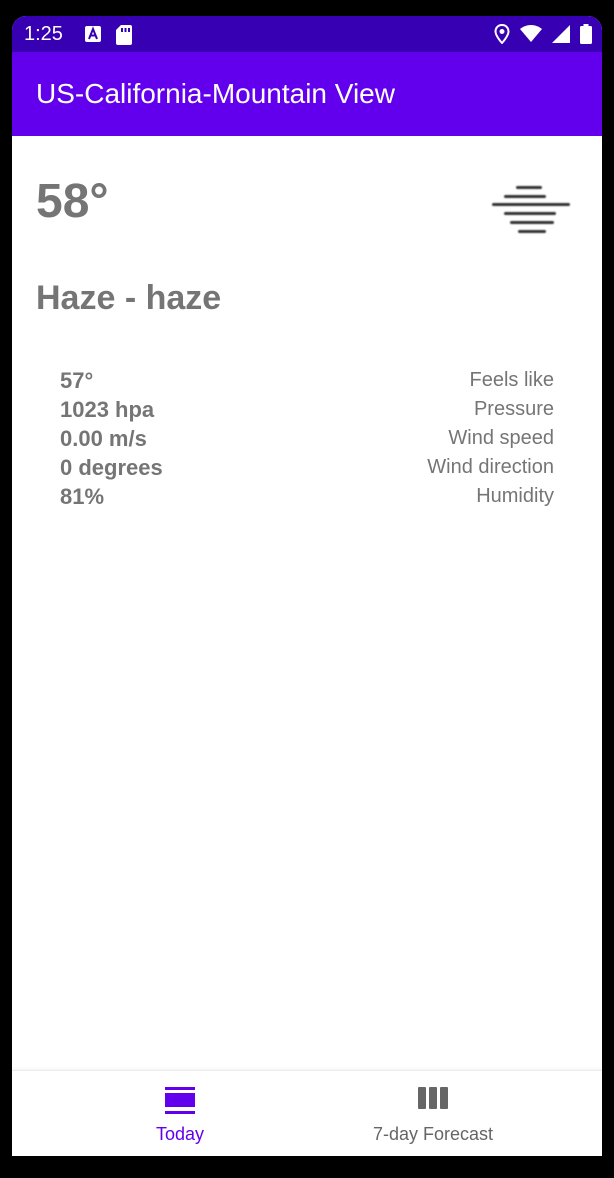 The height and width of the screenshot is (1178, 614). I want to click on wifi-icon, so click(531, 36).